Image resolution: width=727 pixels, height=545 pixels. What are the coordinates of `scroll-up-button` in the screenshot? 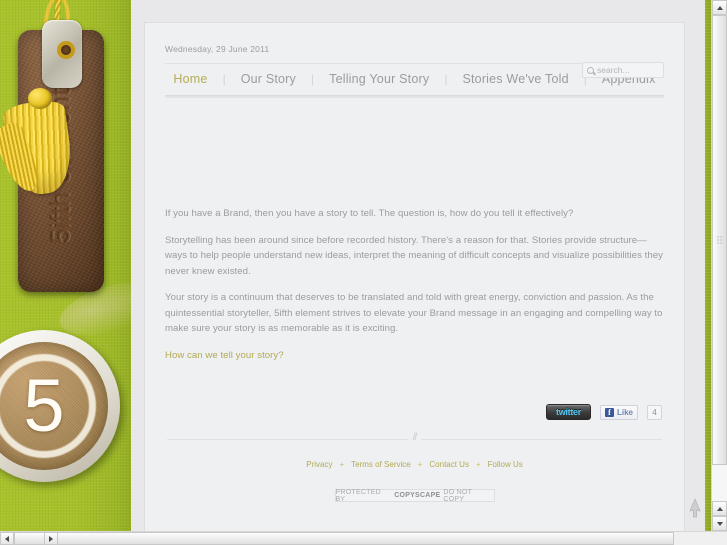 It's located at (719, 7).